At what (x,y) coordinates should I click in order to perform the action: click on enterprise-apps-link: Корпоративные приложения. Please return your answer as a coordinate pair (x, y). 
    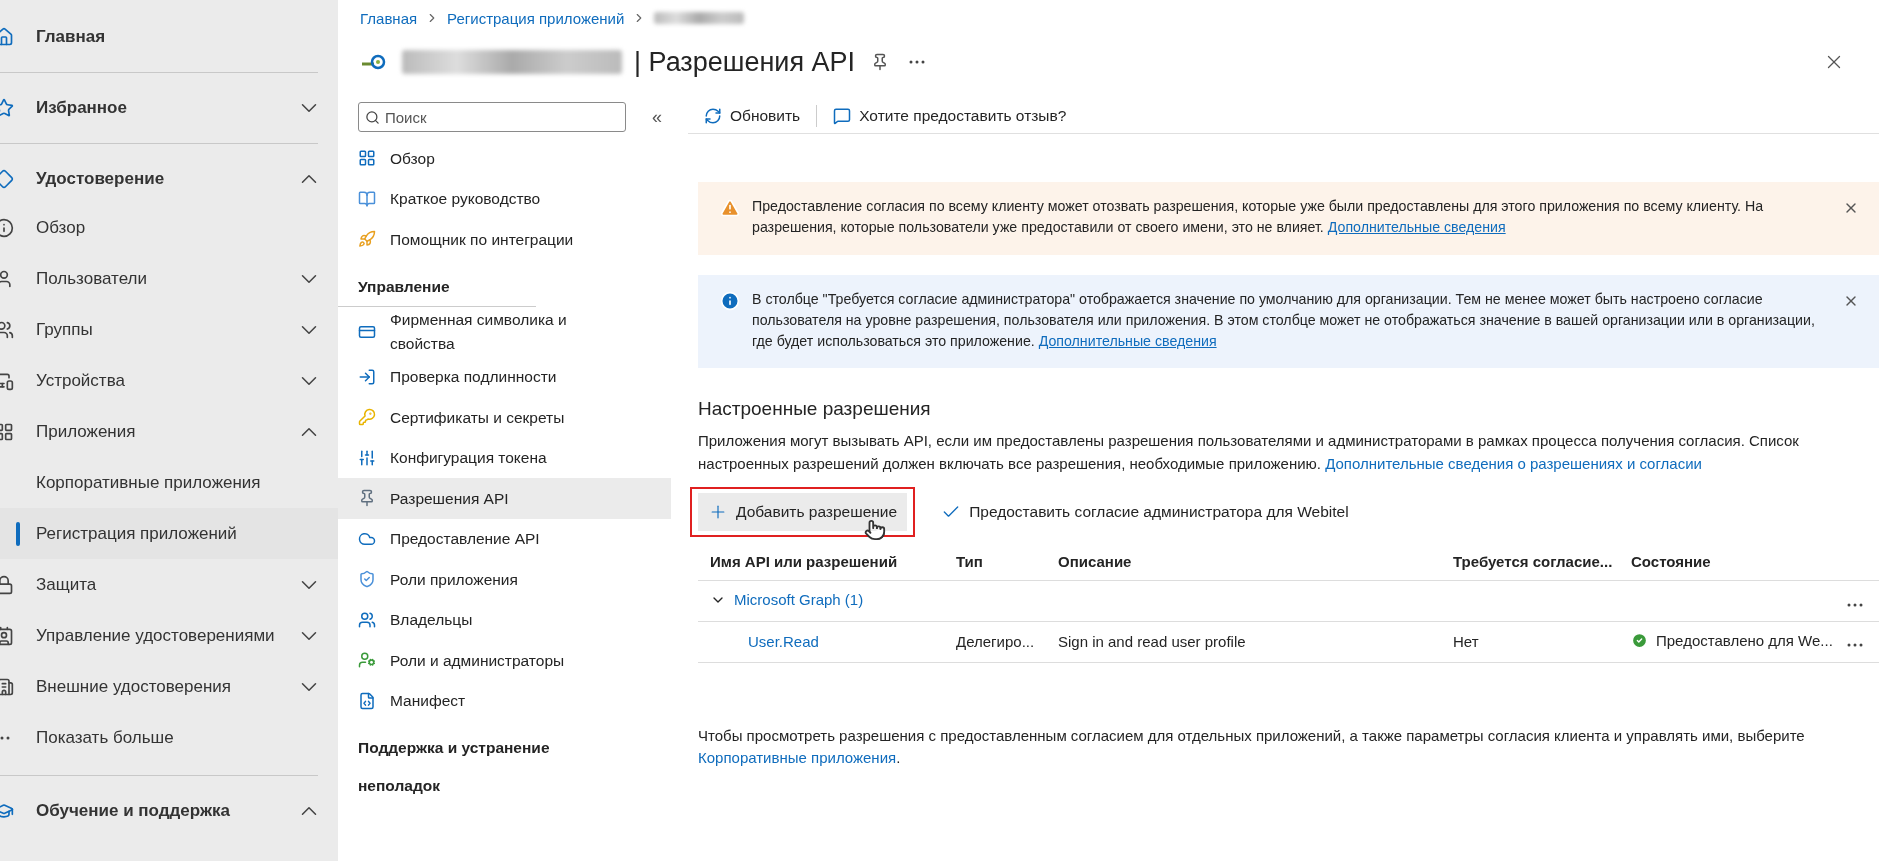
    Looking at the image, I should click on (797, 758).